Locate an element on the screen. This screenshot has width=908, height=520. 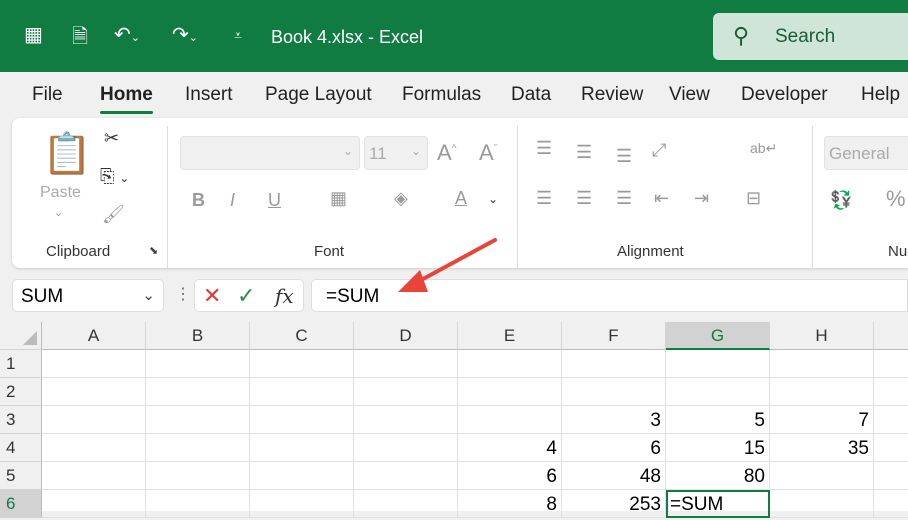
arrow-head-icon is located at coordinates (413, 281).